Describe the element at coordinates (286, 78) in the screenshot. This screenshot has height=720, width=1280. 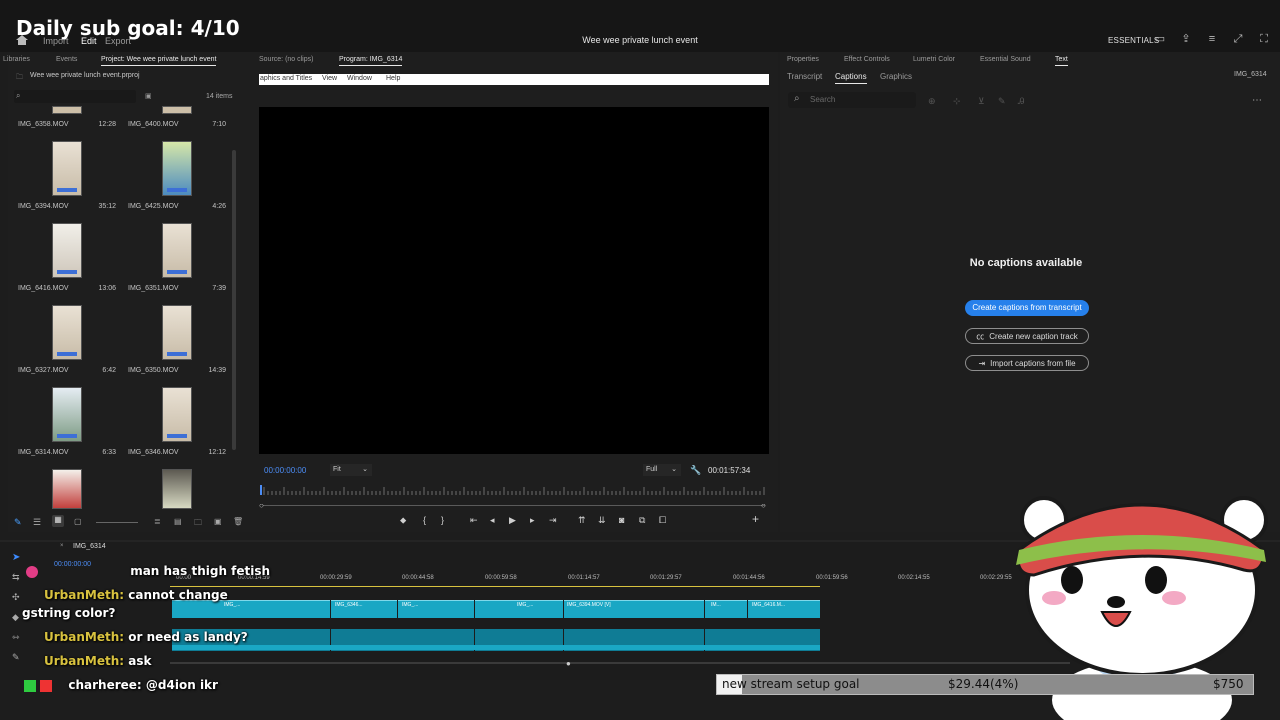
I see `menu-graphics-titles: aphics and Titles` at that location.